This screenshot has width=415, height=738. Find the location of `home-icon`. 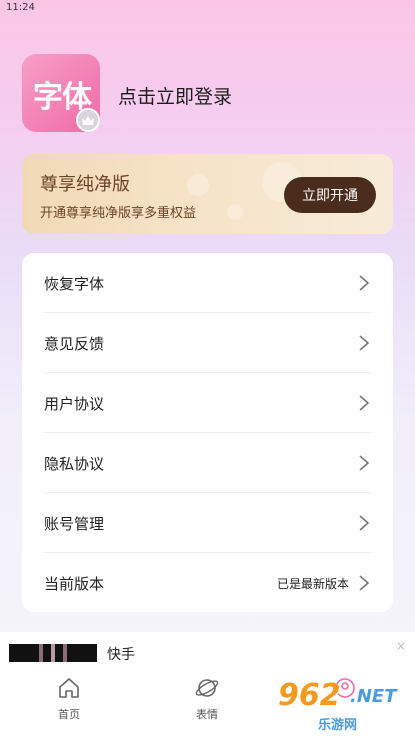

home-icon is located at coordinates (69, 688).